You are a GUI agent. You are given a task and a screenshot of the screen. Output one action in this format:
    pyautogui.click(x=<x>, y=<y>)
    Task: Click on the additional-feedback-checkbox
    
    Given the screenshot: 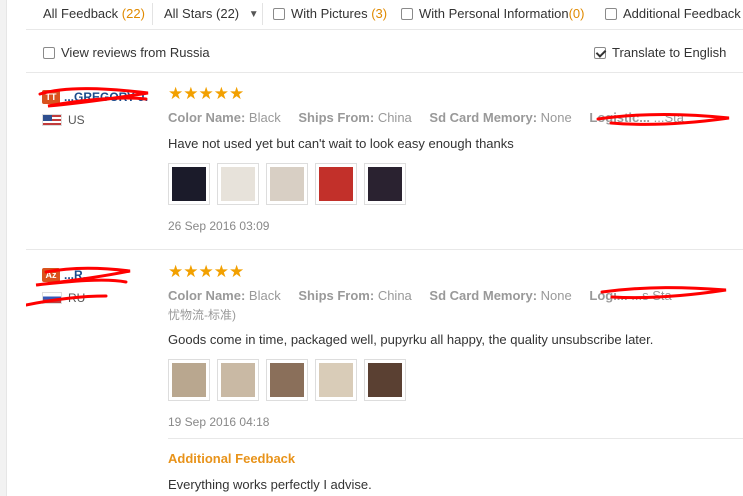 What is the action you would take?
    pyautogui.click(x=611, y=14)
    